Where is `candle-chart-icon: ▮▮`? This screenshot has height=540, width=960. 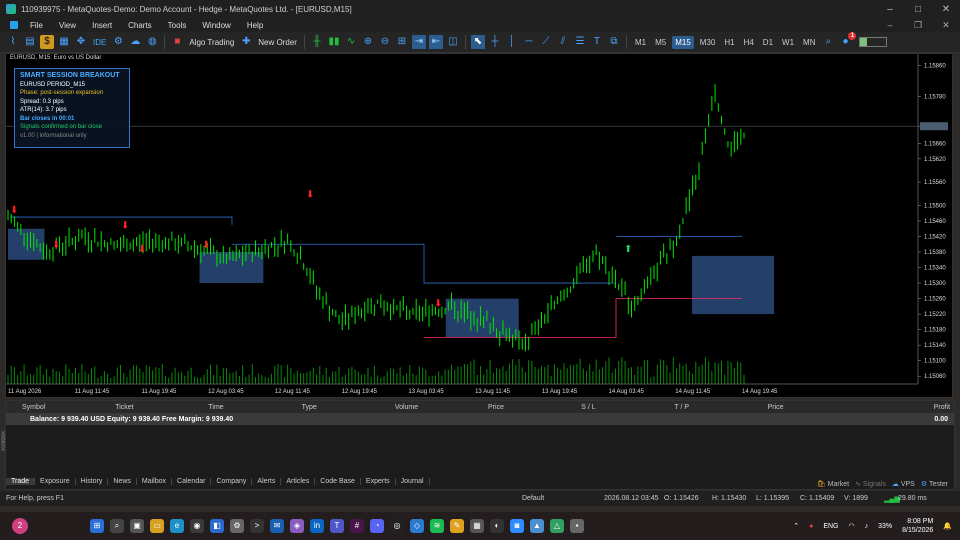
candle-chart-icon: ▮▮ is located at coordinates (334, 42).